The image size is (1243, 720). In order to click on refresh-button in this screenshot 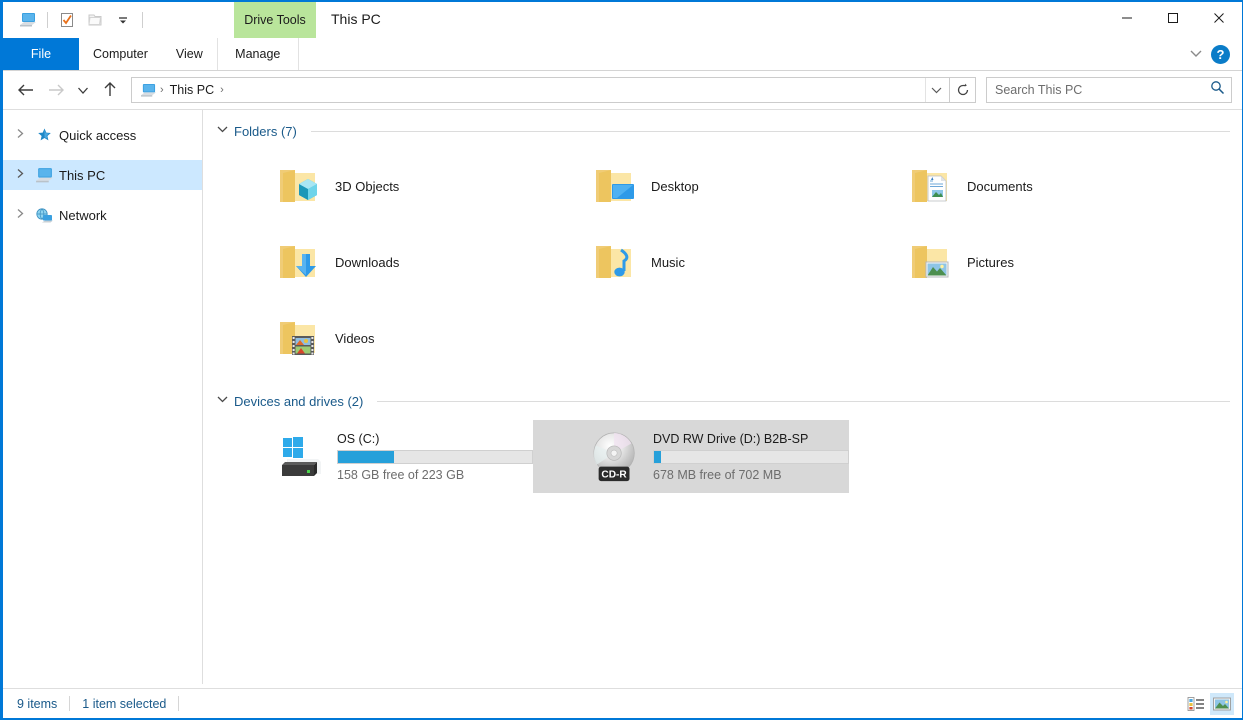, I will do `click(963, 90)`.